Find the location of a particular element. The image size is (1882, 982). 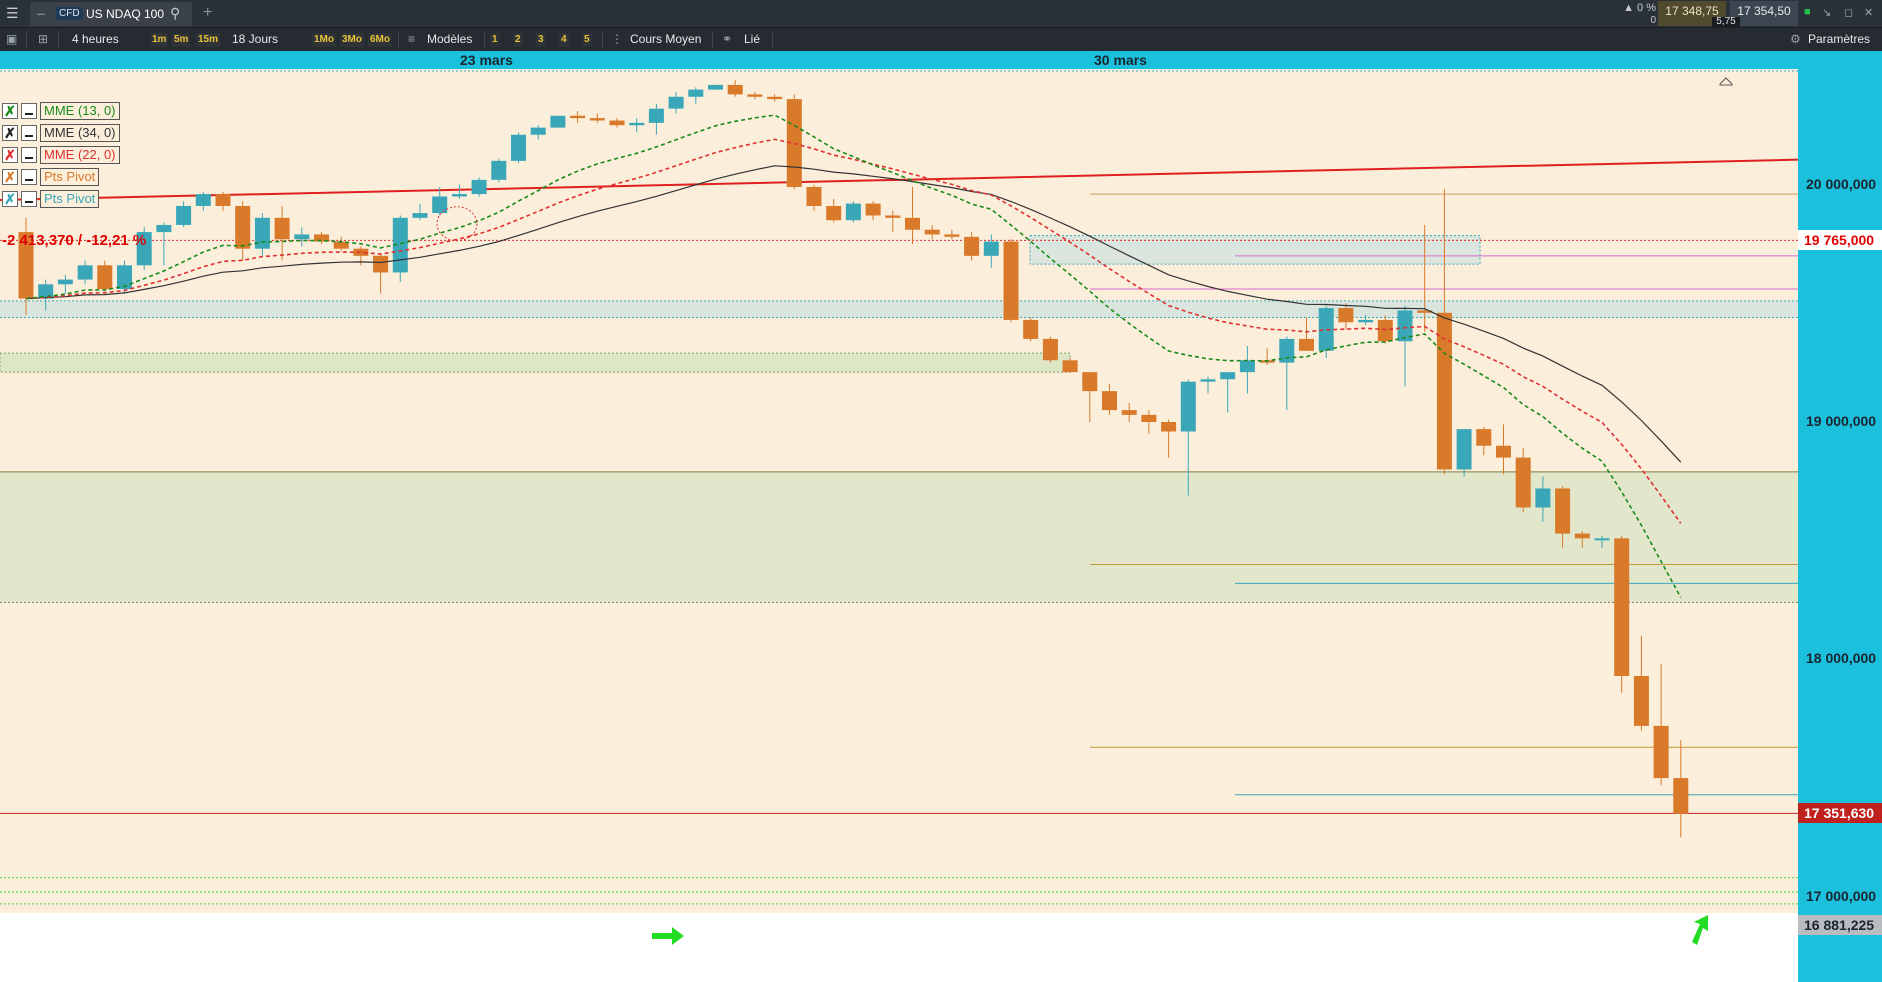

y-tick-label: 19 000,000 is located at coordinates (1841, 421).